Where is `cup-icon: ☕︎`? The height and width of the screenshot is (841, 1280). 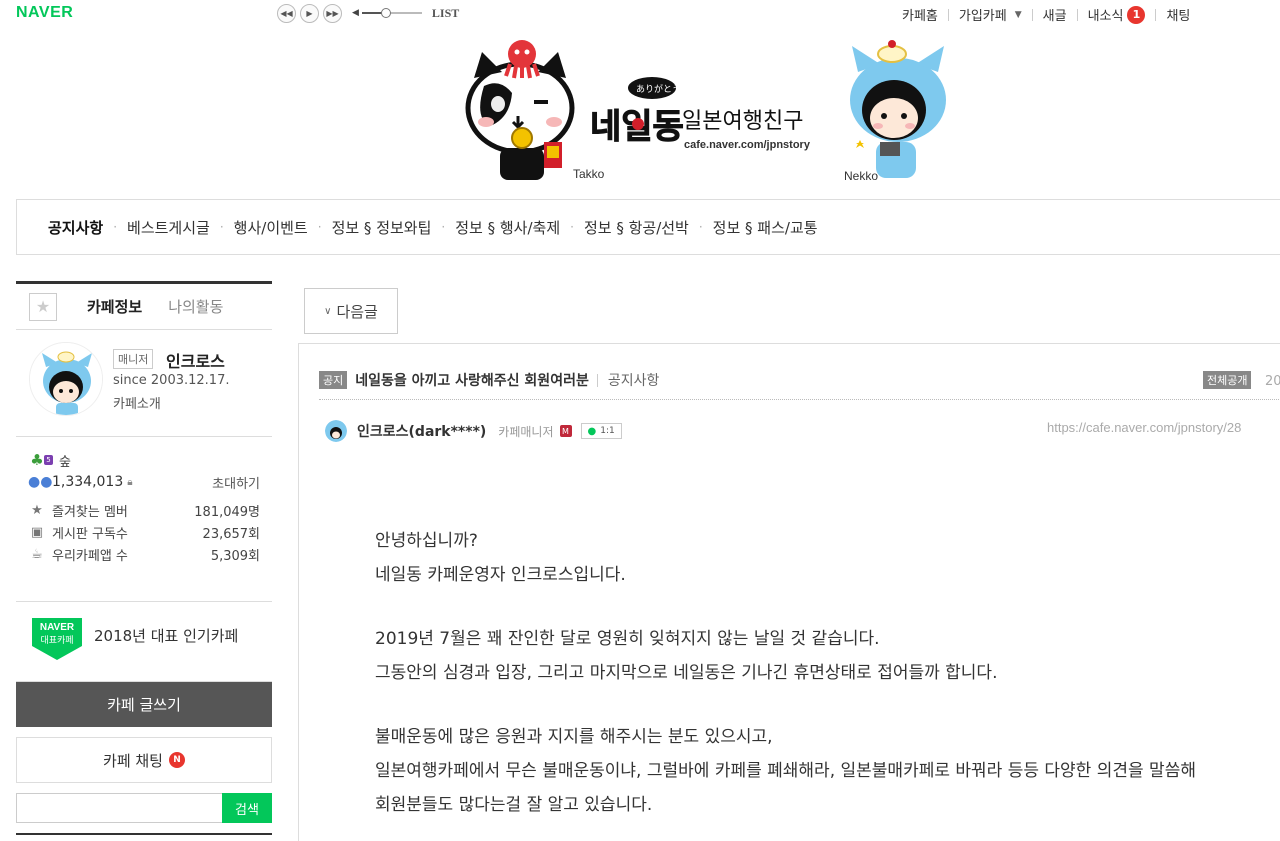
cup-icon: ☕︎ is located at coordinates (37, 554).